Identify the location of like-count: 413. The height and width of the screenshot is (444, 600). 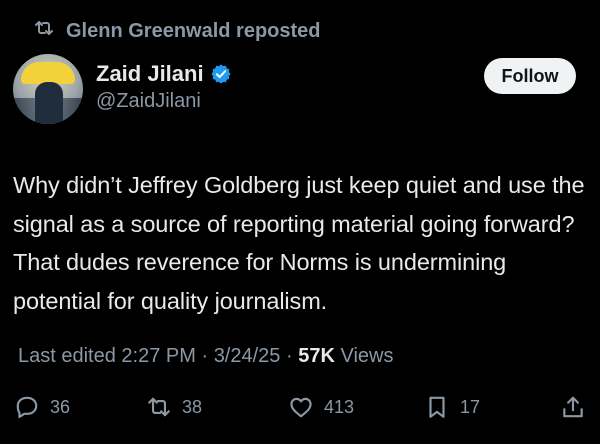
(339, 406).